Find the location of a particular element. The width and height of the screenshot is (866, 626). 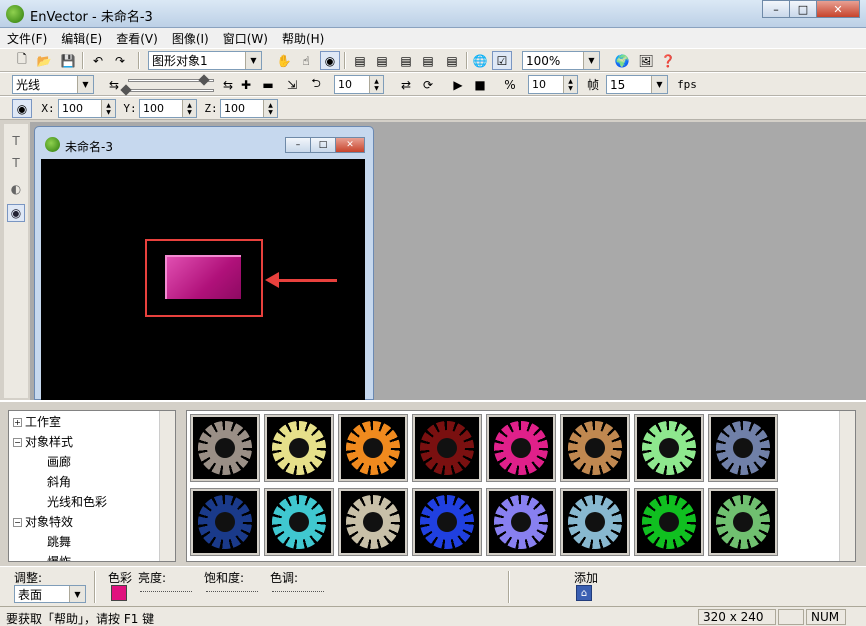

doc-close-button: ✕ is located at coordinates (350, 145).